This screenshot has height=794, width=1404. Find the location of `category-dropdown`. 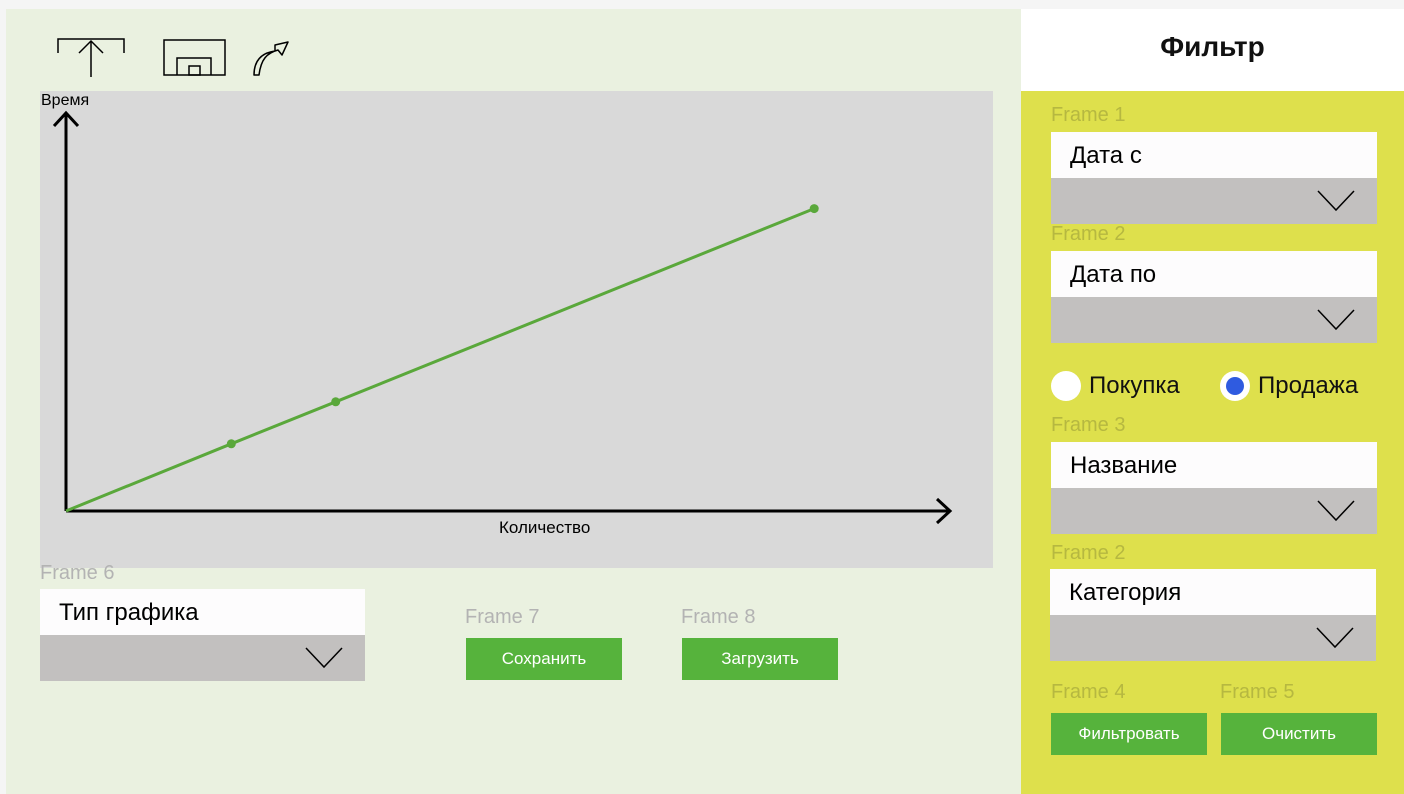

category-dropdown is located at coordinates (1213, 638).